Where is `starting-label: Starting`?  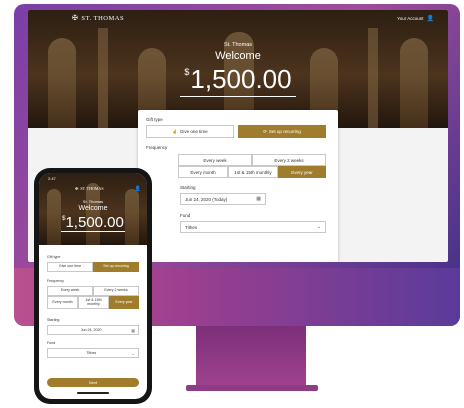
starting-label: Starting is located at coordinates (188, 187).